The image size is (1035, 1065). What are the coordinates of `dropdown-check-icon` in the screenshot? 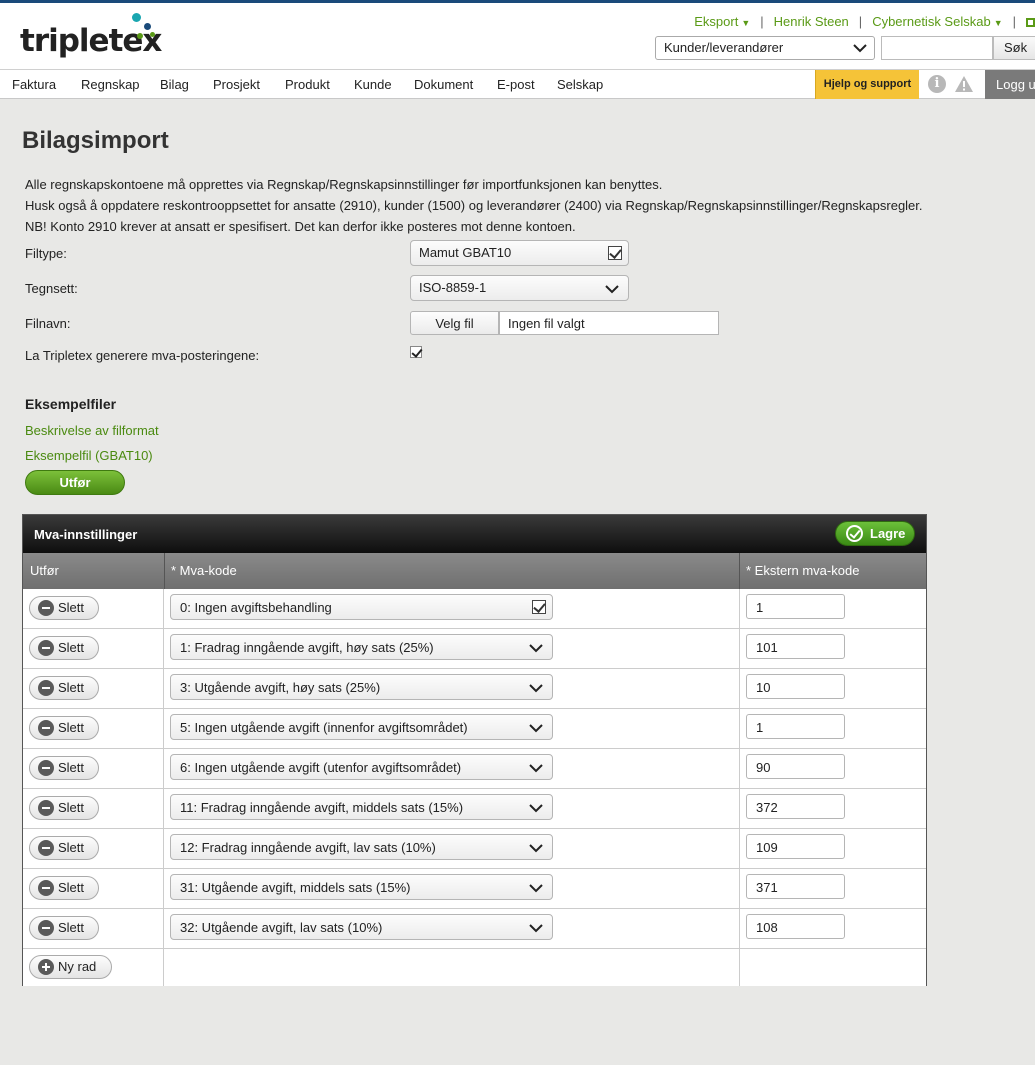 It's located at (539, 607).